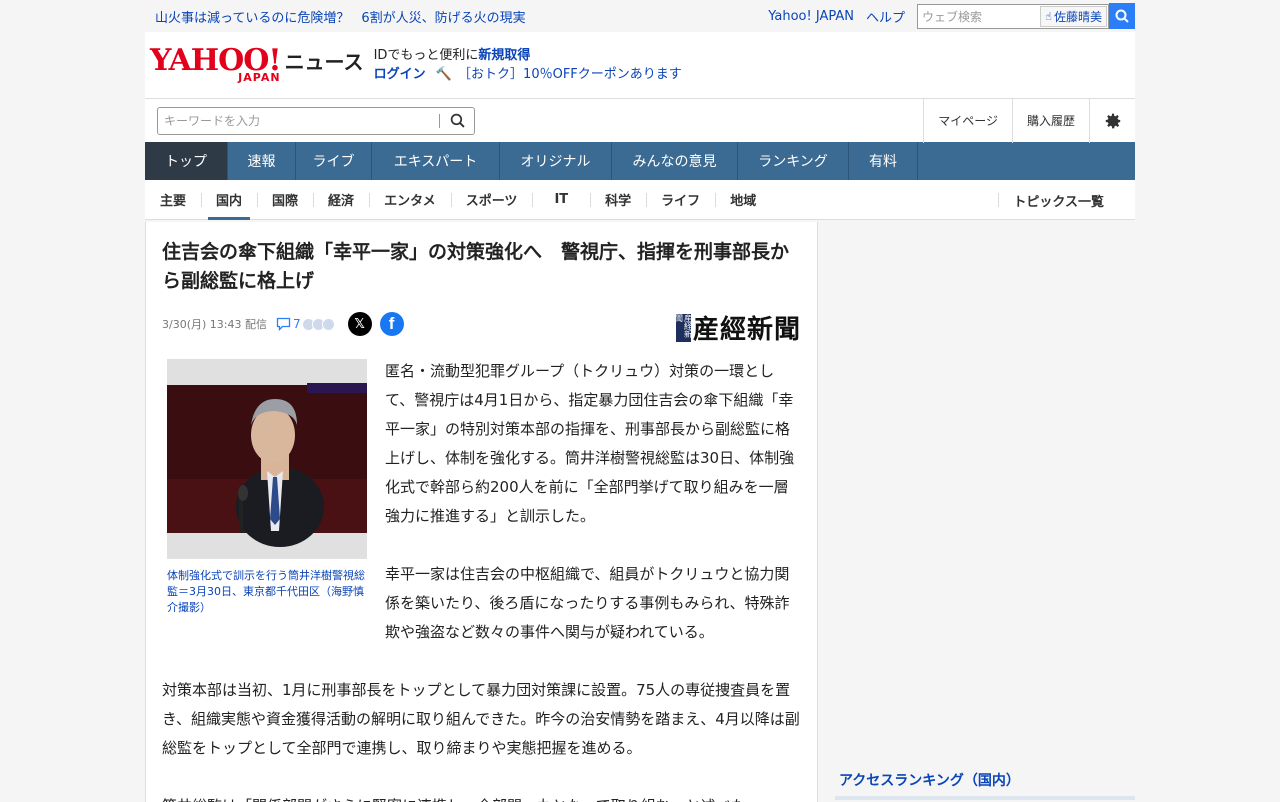 This screenshot has height=802, width=1280. Describe the element at coordinates (528, 65) in the screenshot. I see `login-promo: IDでもっと便利に新規取得 ログイン 🔨 ［おトク］10％OFFクーポンあります` at that location.